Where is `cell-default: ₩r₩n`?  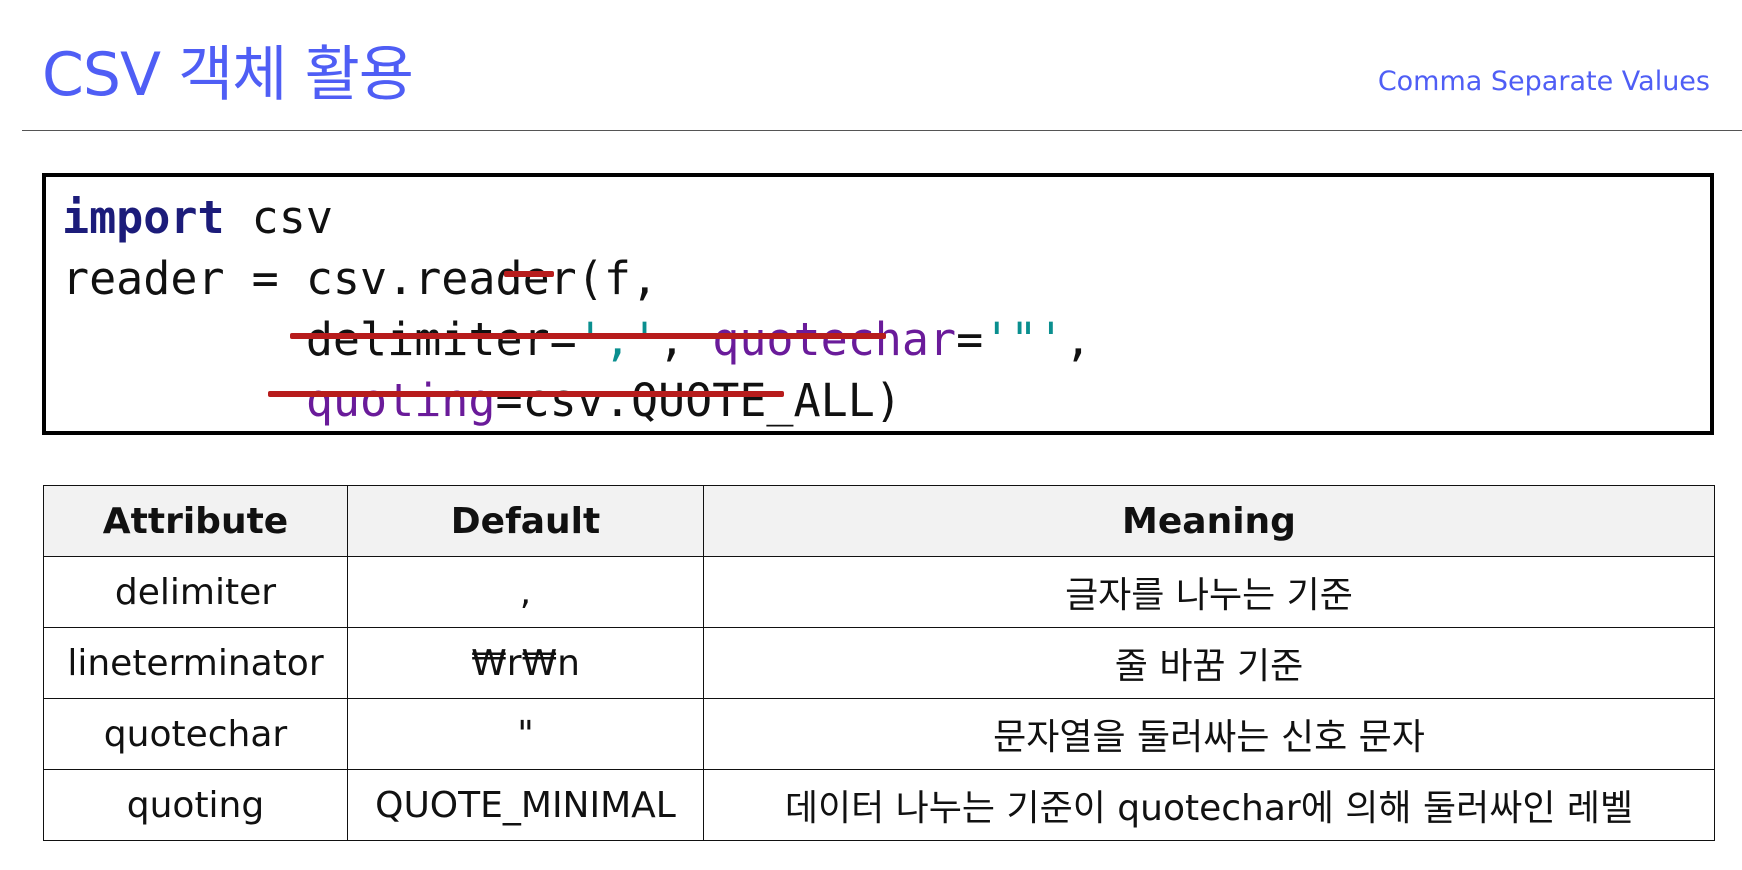
cell-default: ₩r₩n is located at coordinates (525, 663).